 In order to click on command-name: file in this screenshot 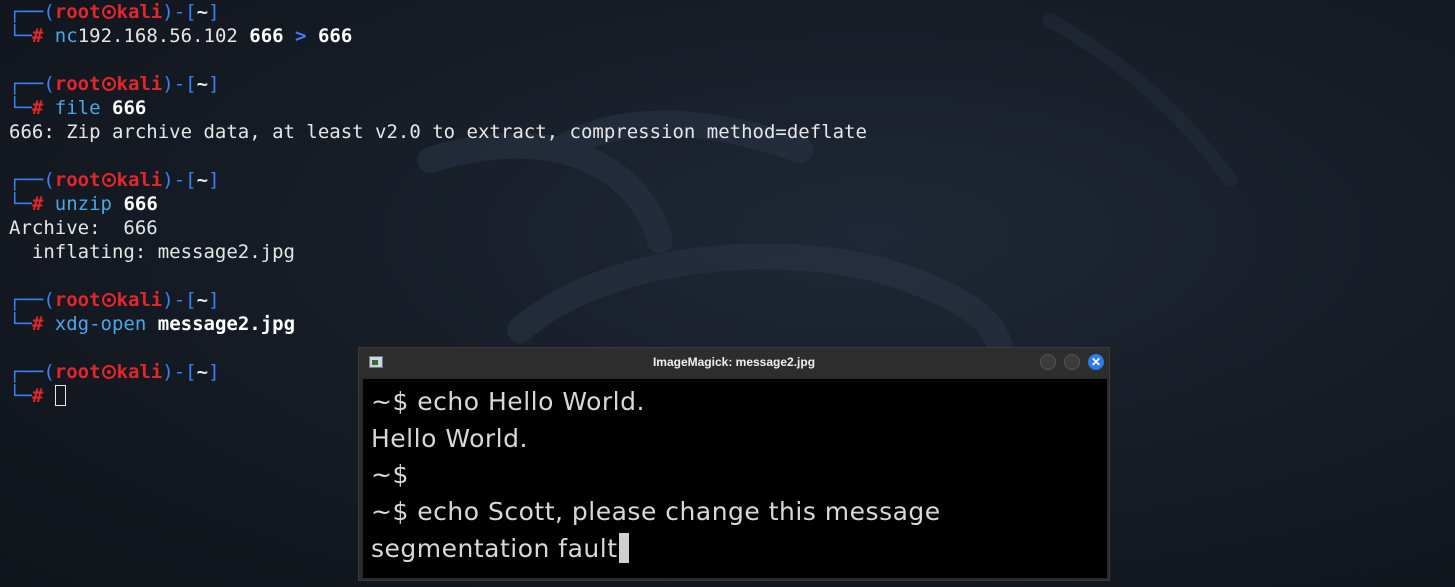, I will do `click(77, 108)`.